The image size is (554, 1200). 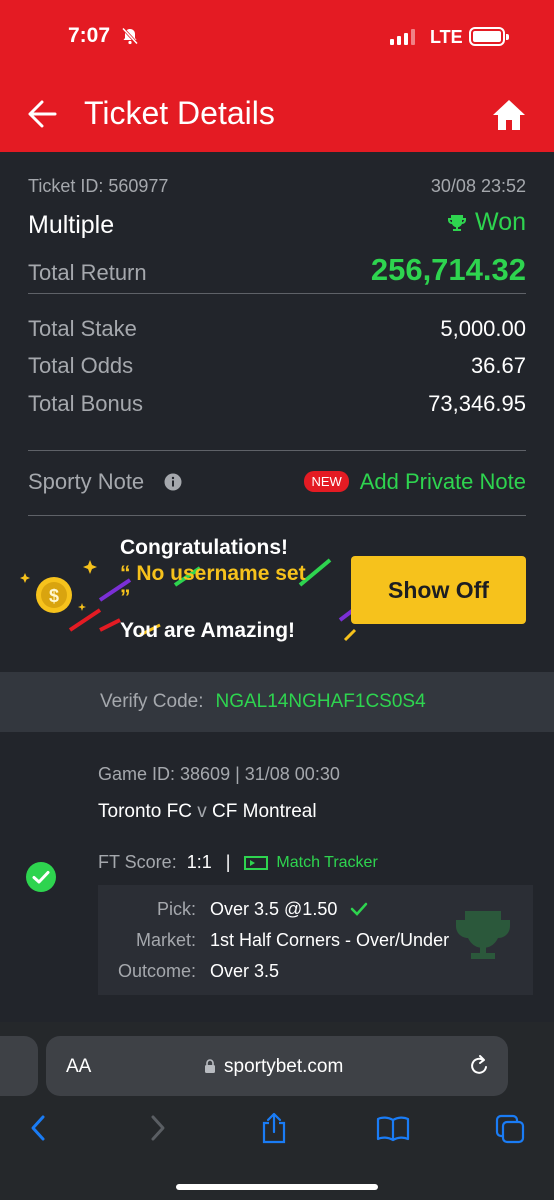 What do you see at coordinates (173, 482) in the screenshot?
I see `info-icon` at bounding box center [173, 482].